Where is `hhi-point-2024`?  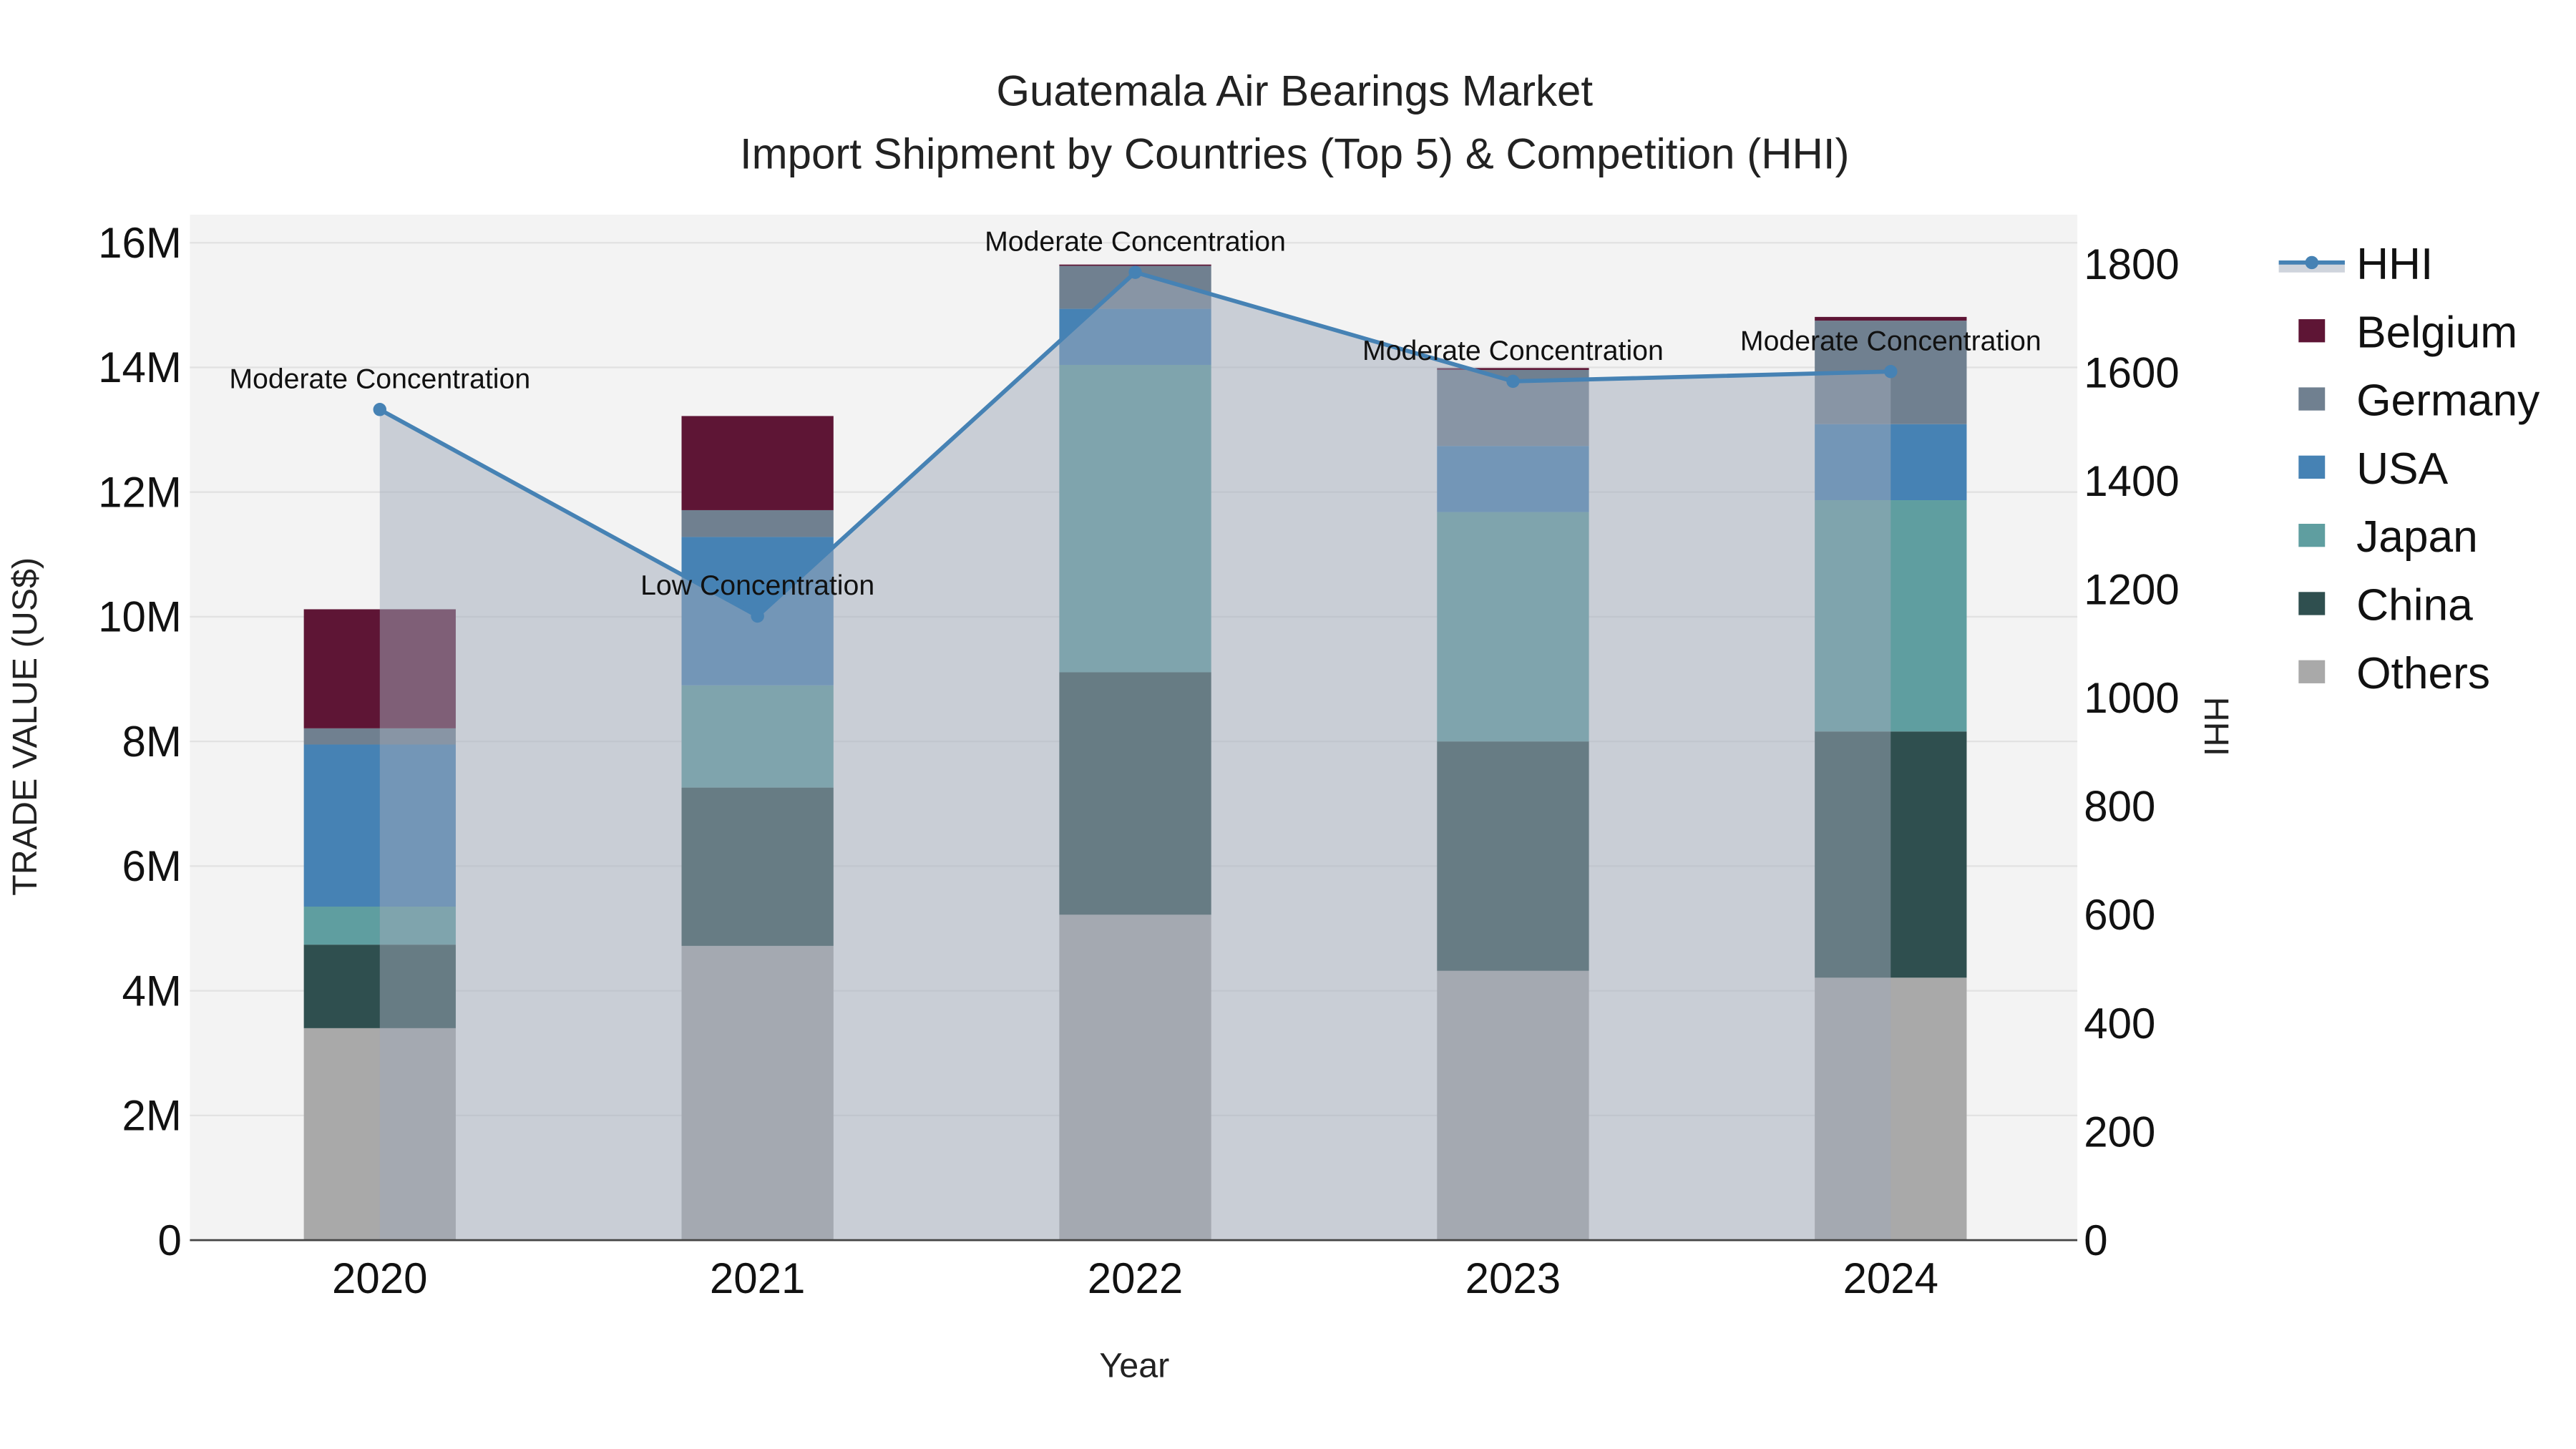 hhi-point-2024 is located at coordinates (1891, 372).